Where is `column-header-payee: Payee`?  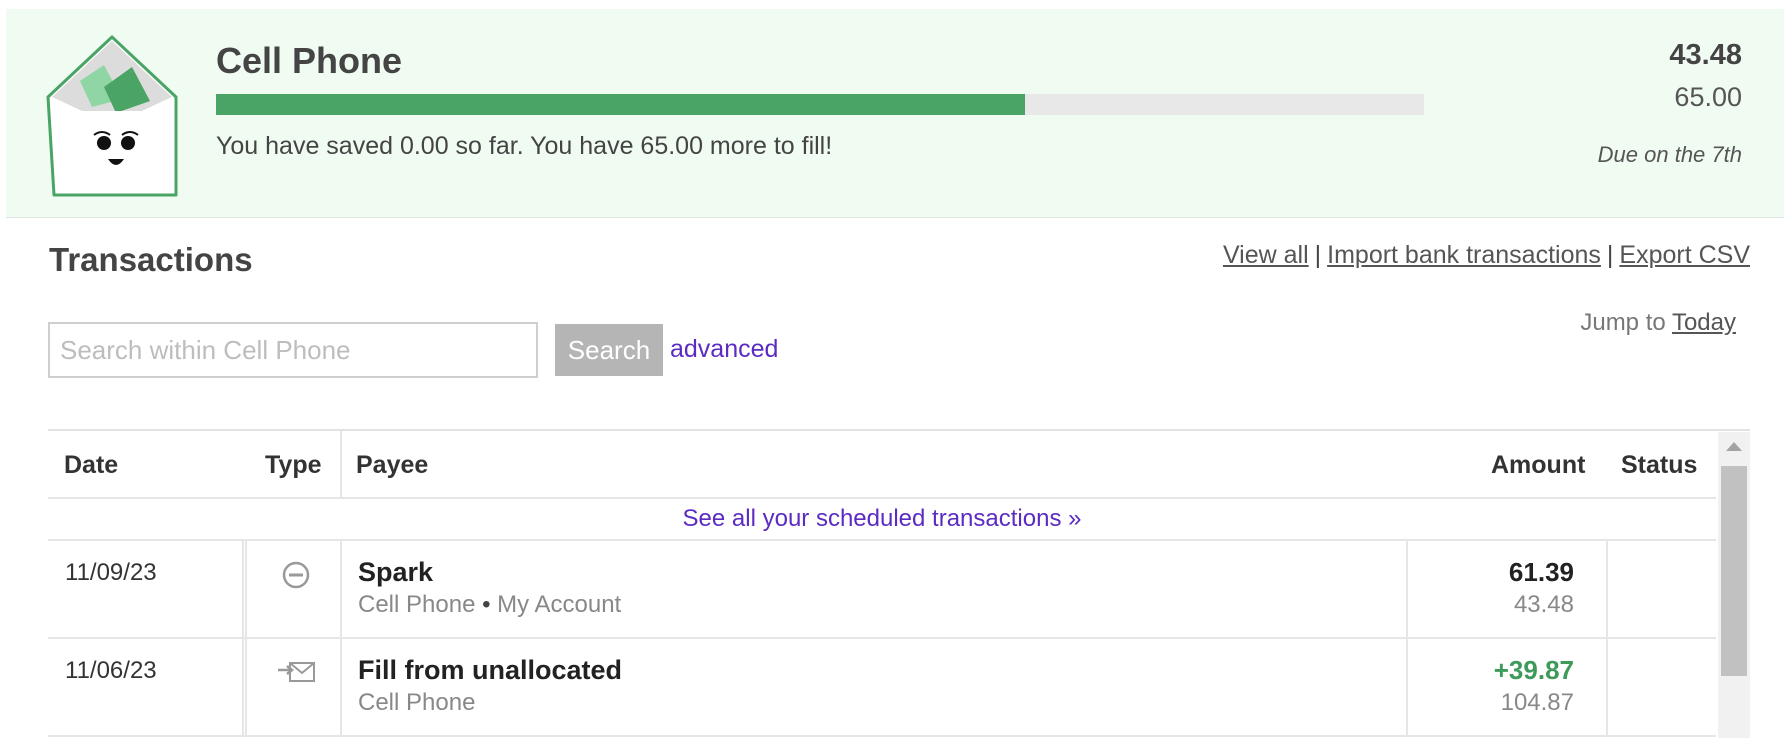
column-header-payee: Payee is located at coordinates (392, 465).